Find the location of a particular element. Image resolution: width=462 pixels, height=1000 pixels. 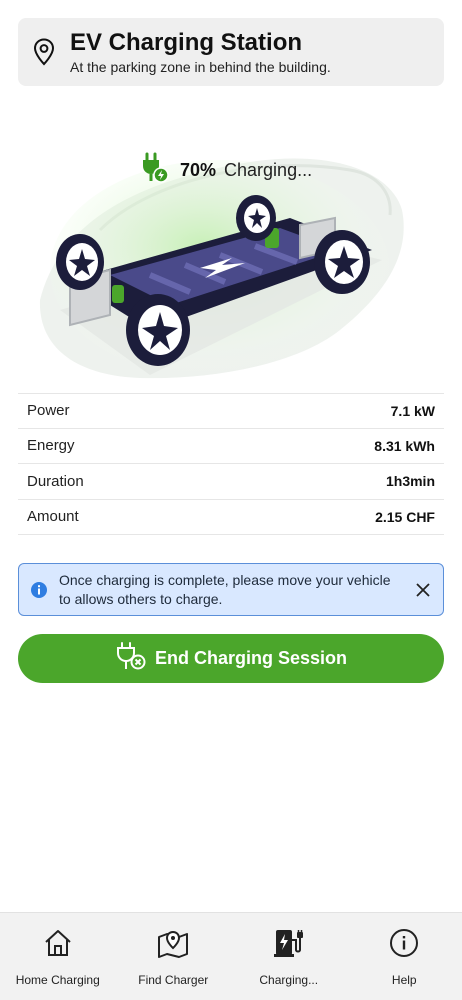

plug-charging-icon is located at coordinates (155, 170).